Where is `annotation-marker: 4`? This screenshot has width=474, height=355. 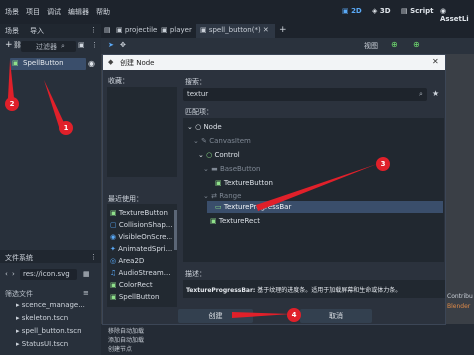 annotation-marker: 4 is located at coordinates (294, 315).